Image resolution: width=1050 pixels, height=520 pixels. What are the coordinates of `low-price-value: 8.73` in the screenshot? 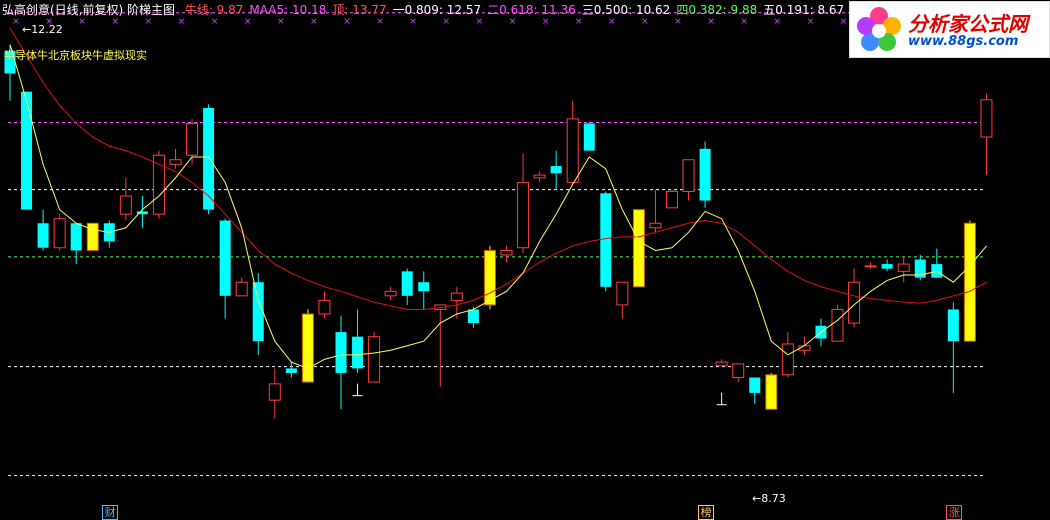 It's located at (773, 498).